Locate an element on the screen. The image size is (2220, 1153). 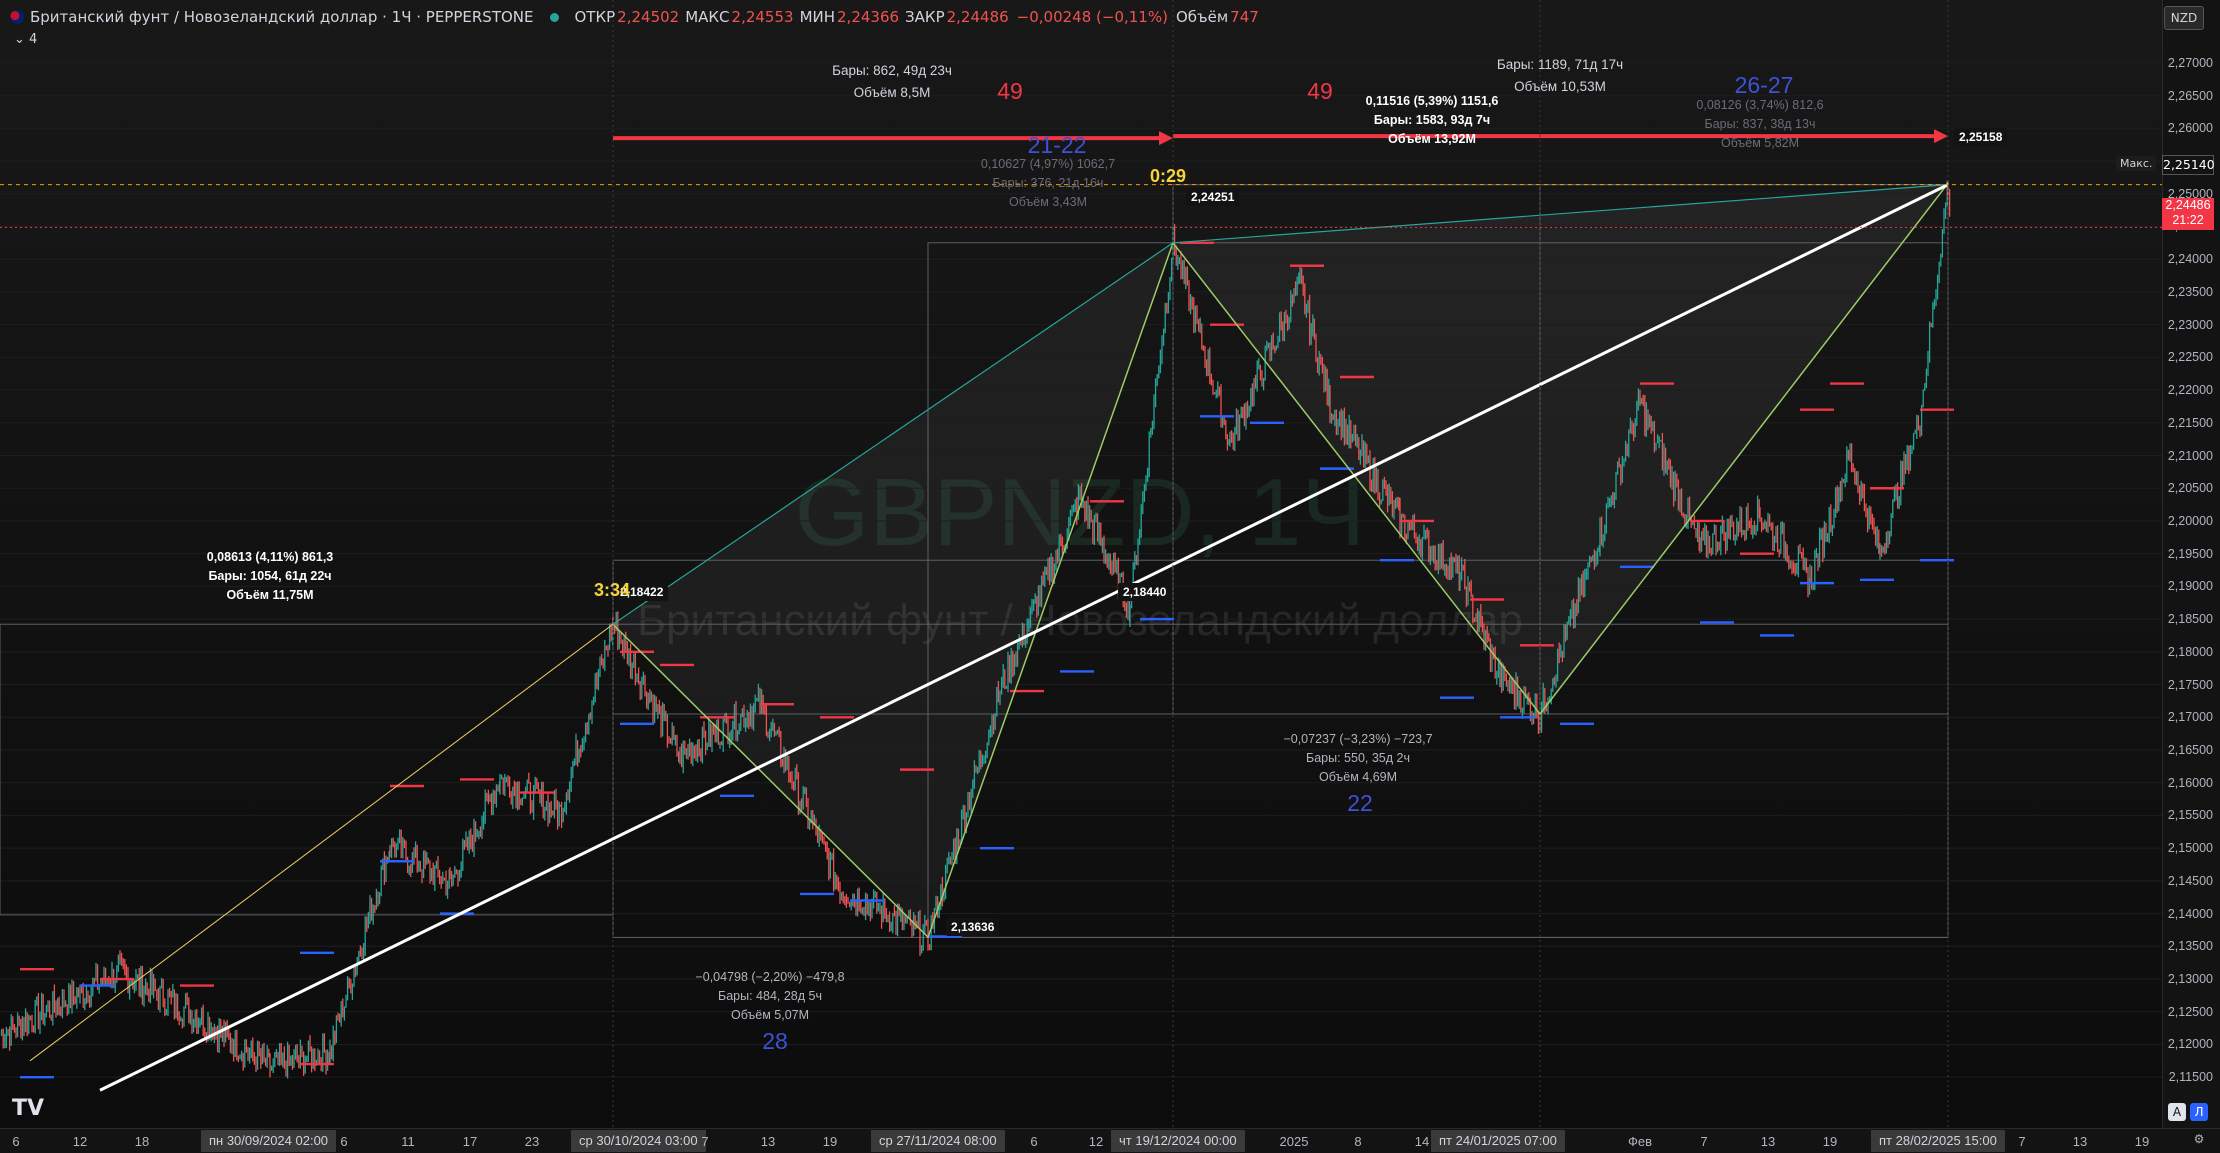
period-measure-line: Бары: 862, 49д 23ч is located at coordinates (892, 70).